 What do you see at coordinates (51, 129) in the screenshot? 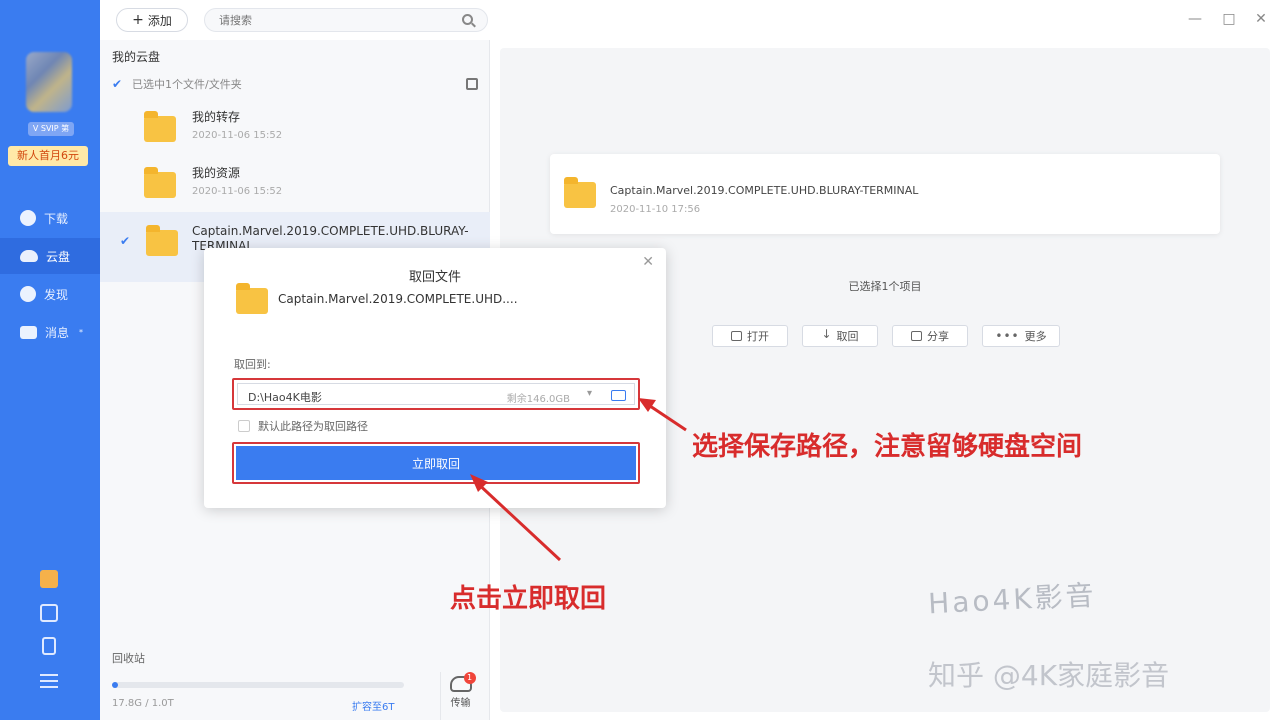
I see `vip-badge: V SVIP 第` at bounding box center [51, 129].